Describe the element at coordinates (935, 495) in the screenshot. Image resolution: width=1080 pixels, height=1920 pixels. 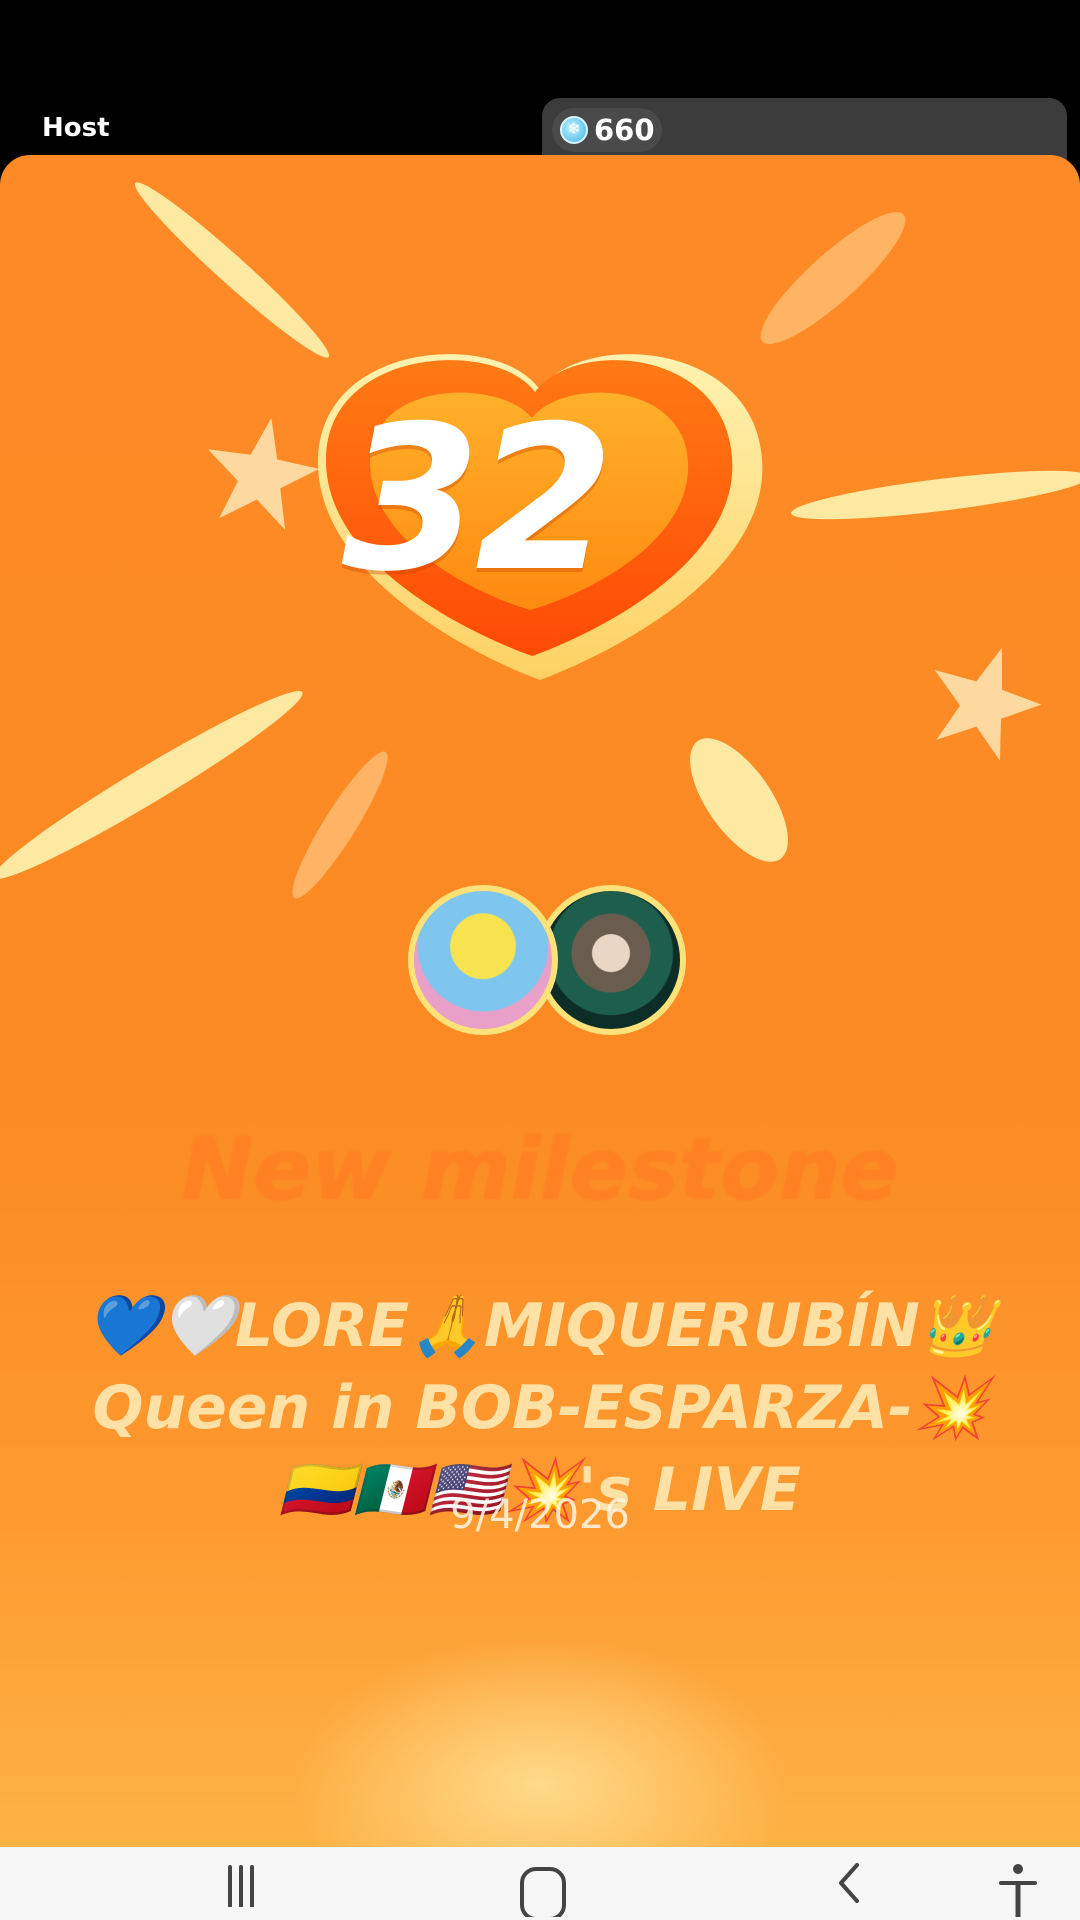
I see `ray-right` at that location.